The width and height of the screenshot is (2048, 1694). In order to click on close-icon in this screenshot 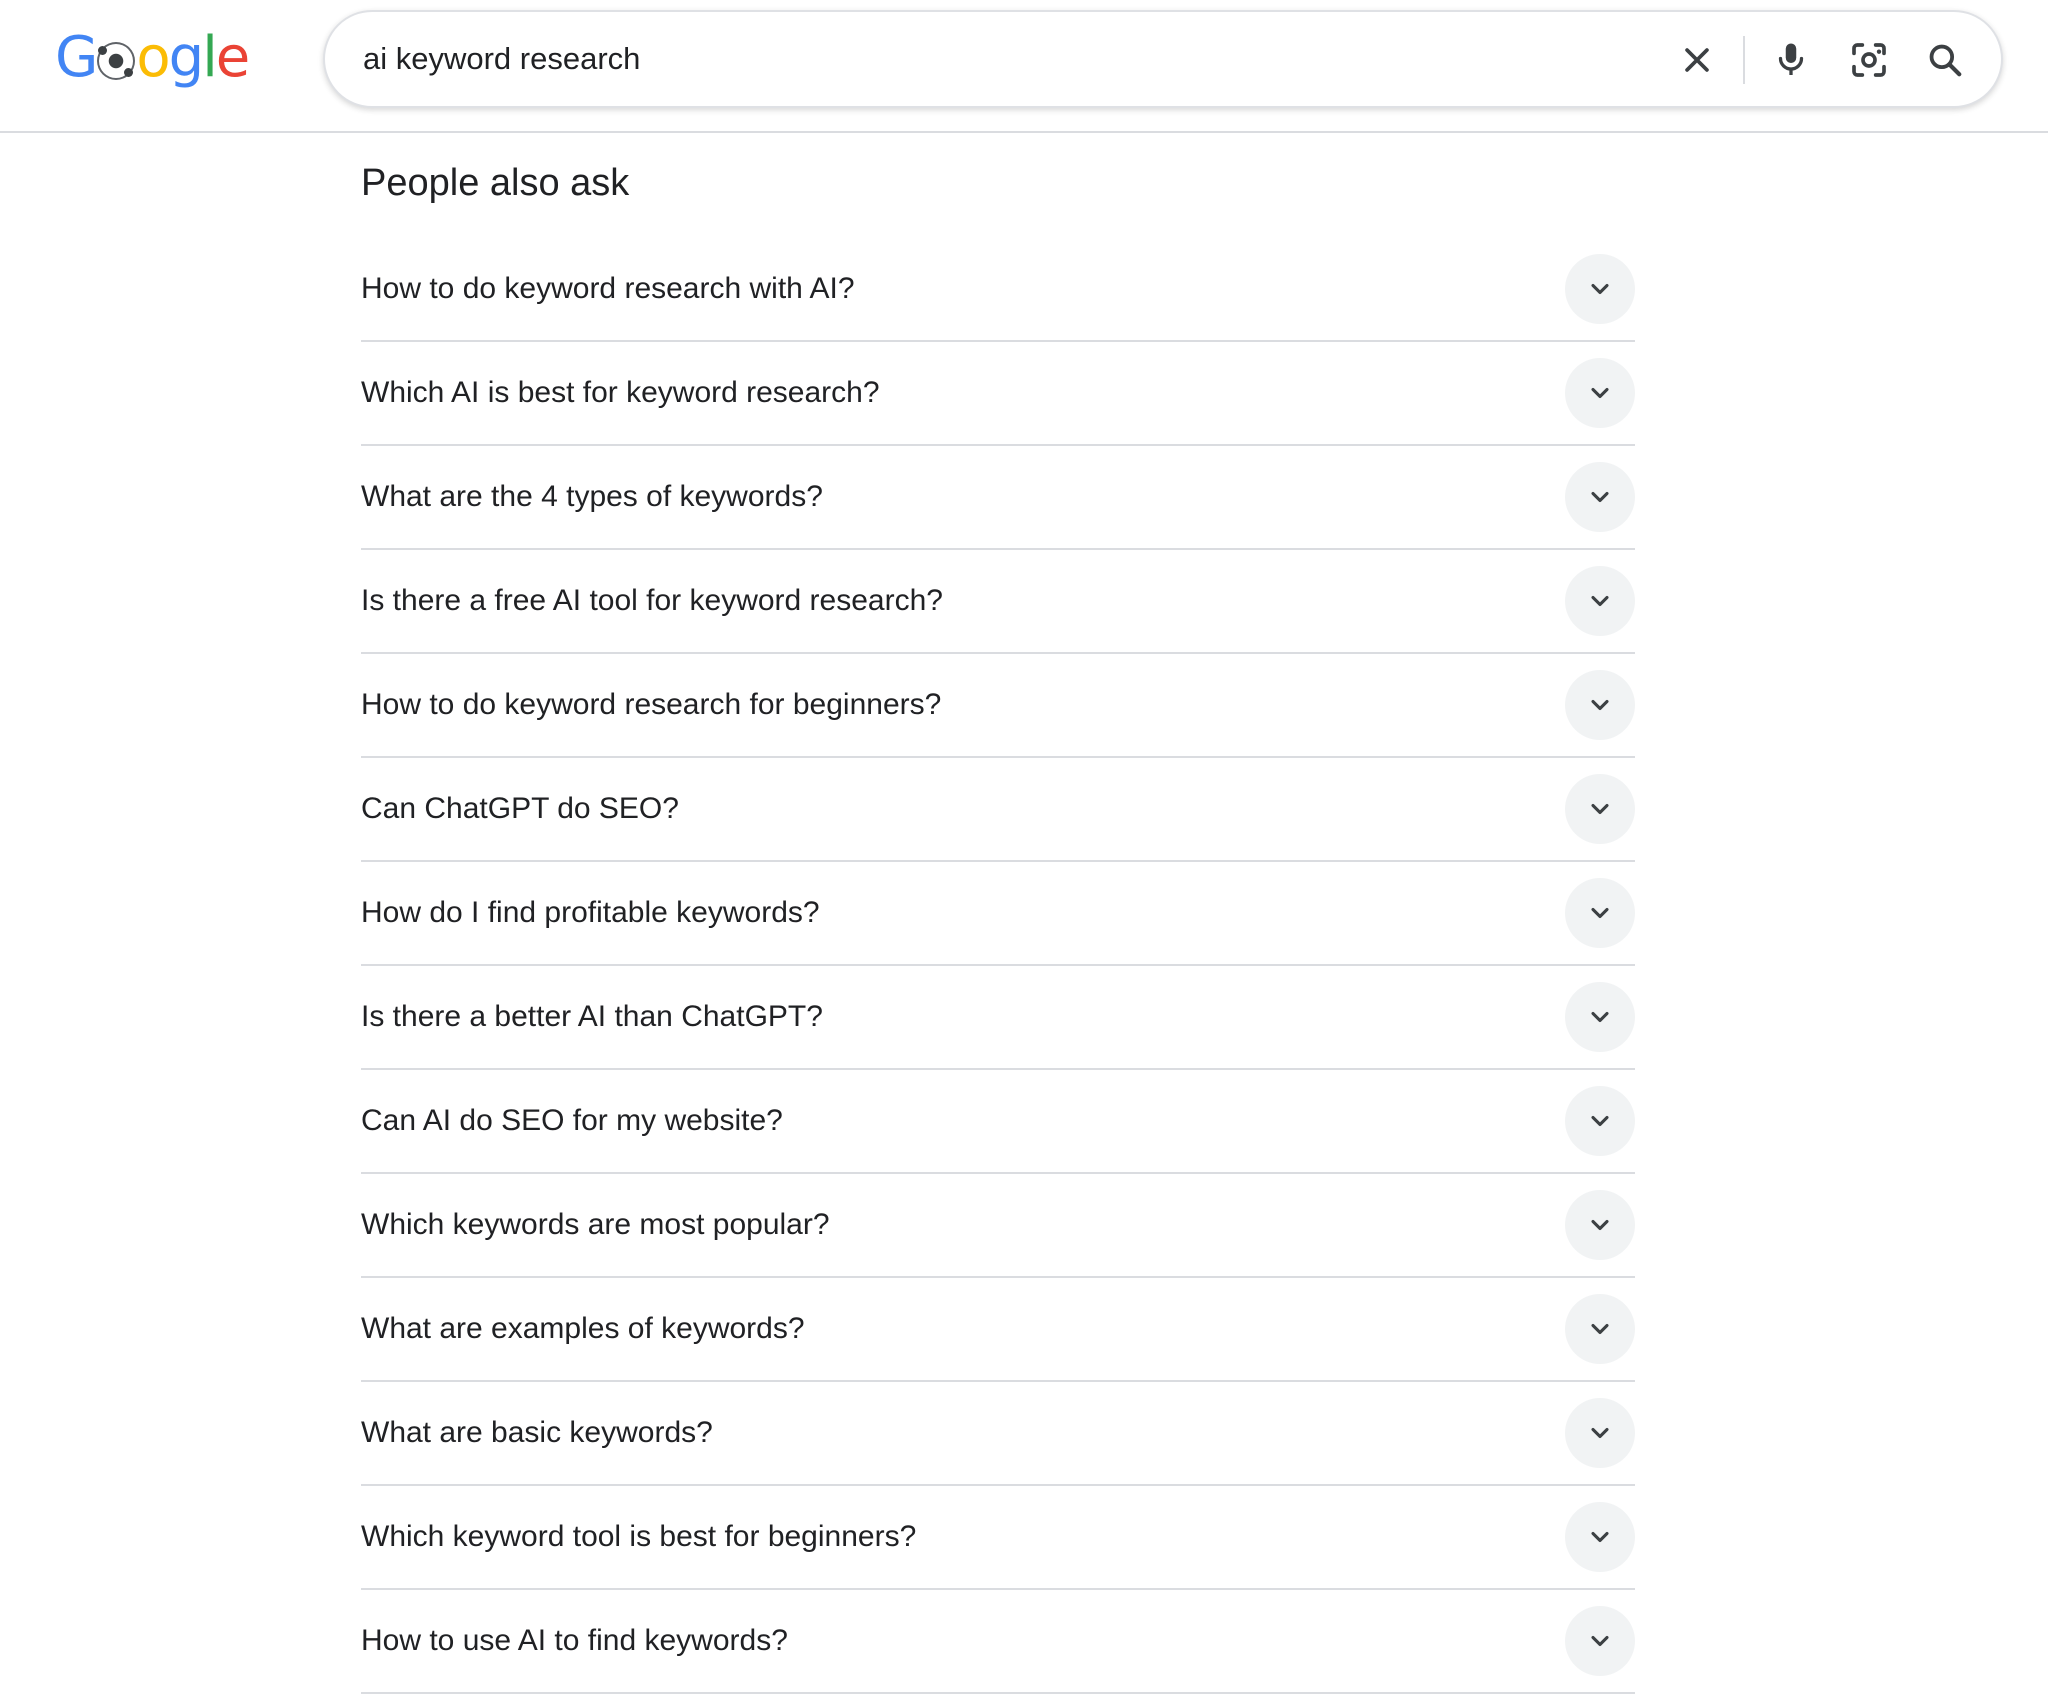, I will do `click(1697, 60)`.